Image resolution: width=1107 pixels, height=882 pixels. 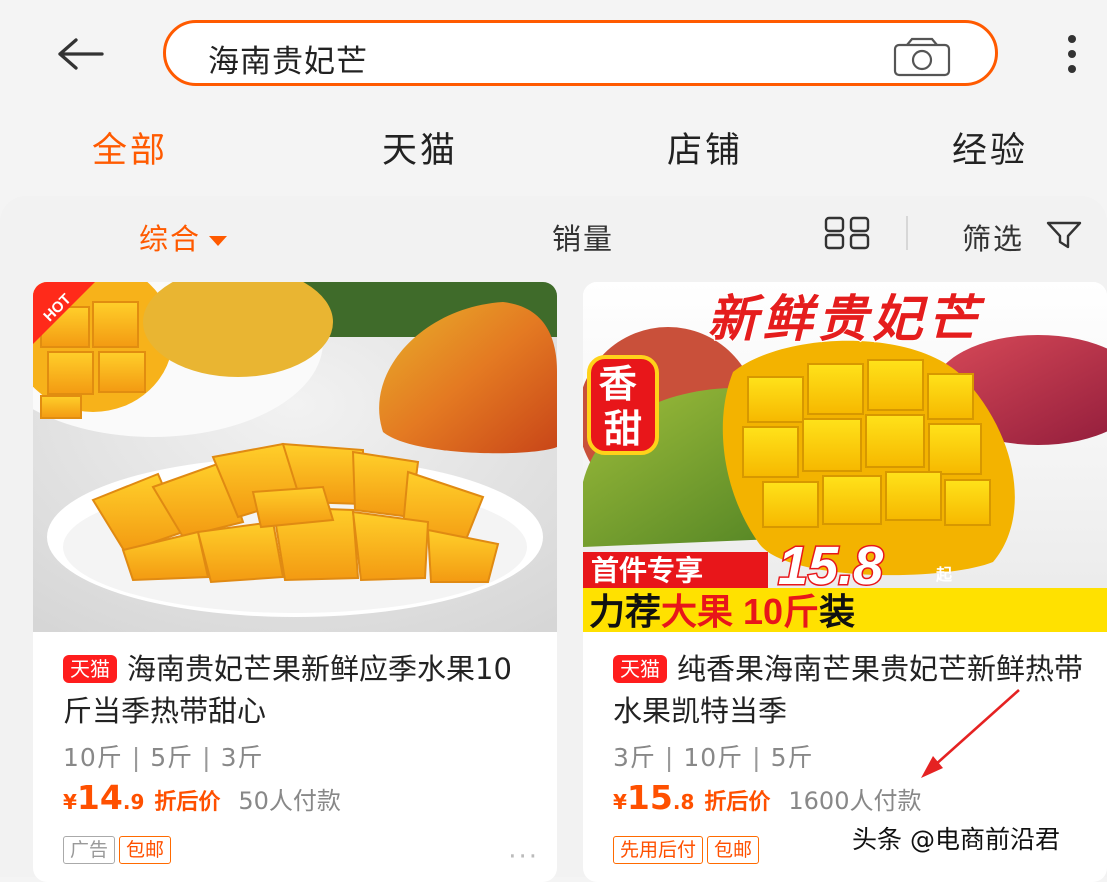 What do you see at coordinates (907, 233) in the screenshot?
I see `filter-divider` at bounding box center [907, 233].